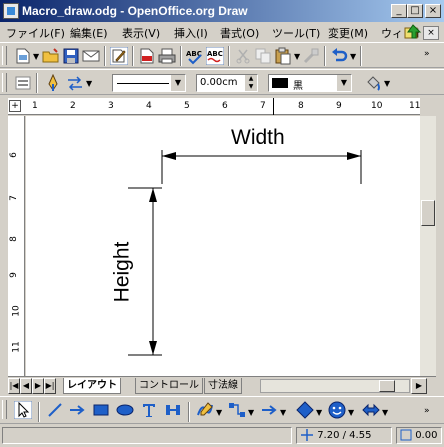 The width and height of the screenshot is (444, 447). I want to click on text-tool-icon, so click(149, 410).